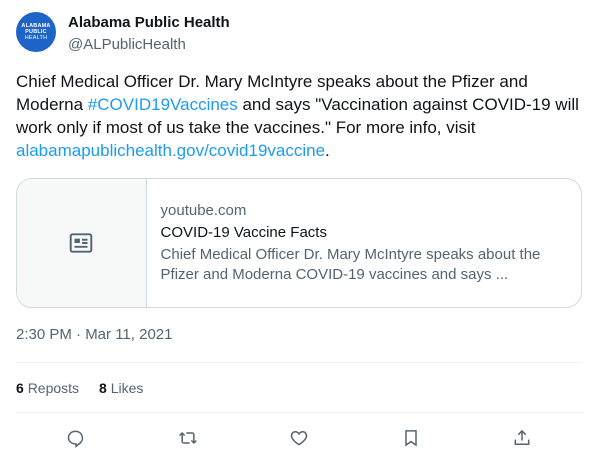 This screenshot has height=462, width=598. What do you see at coordinates (94, 334) in the screenshot?
I see `tweet-timestamp: 2:30 PM · Mar 11, 2021` at bounding box center [94, 334].